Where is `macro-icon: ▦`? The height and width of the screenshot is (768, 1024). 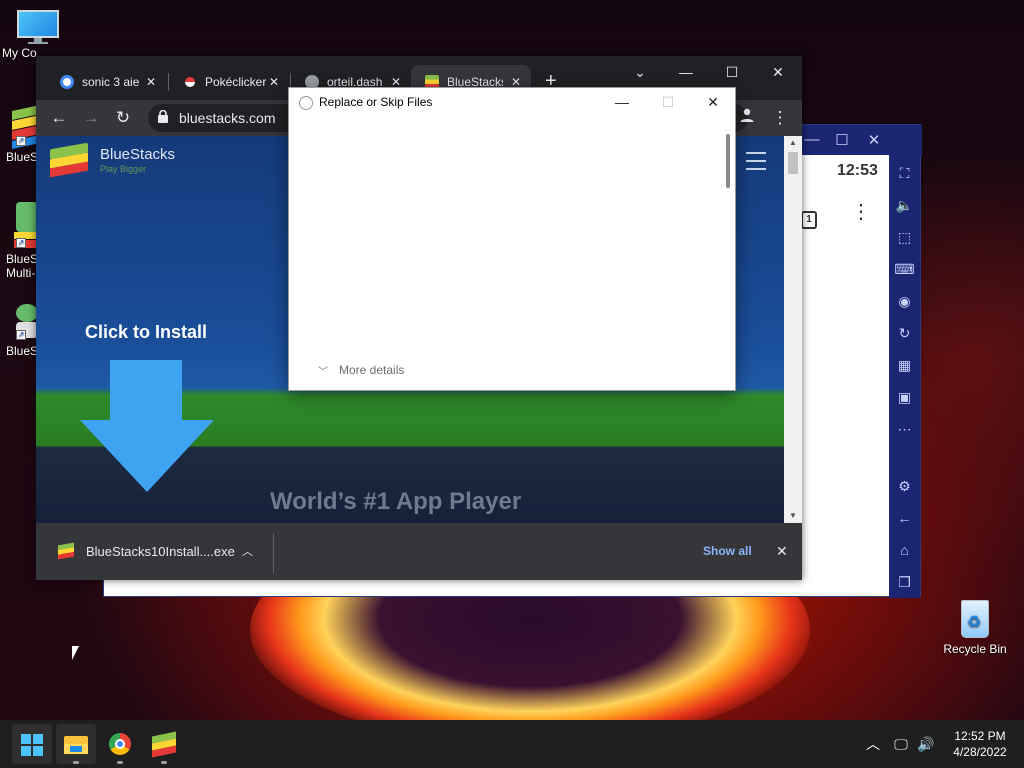
macro-icon: ▦ is located at coordinates (904, 365).